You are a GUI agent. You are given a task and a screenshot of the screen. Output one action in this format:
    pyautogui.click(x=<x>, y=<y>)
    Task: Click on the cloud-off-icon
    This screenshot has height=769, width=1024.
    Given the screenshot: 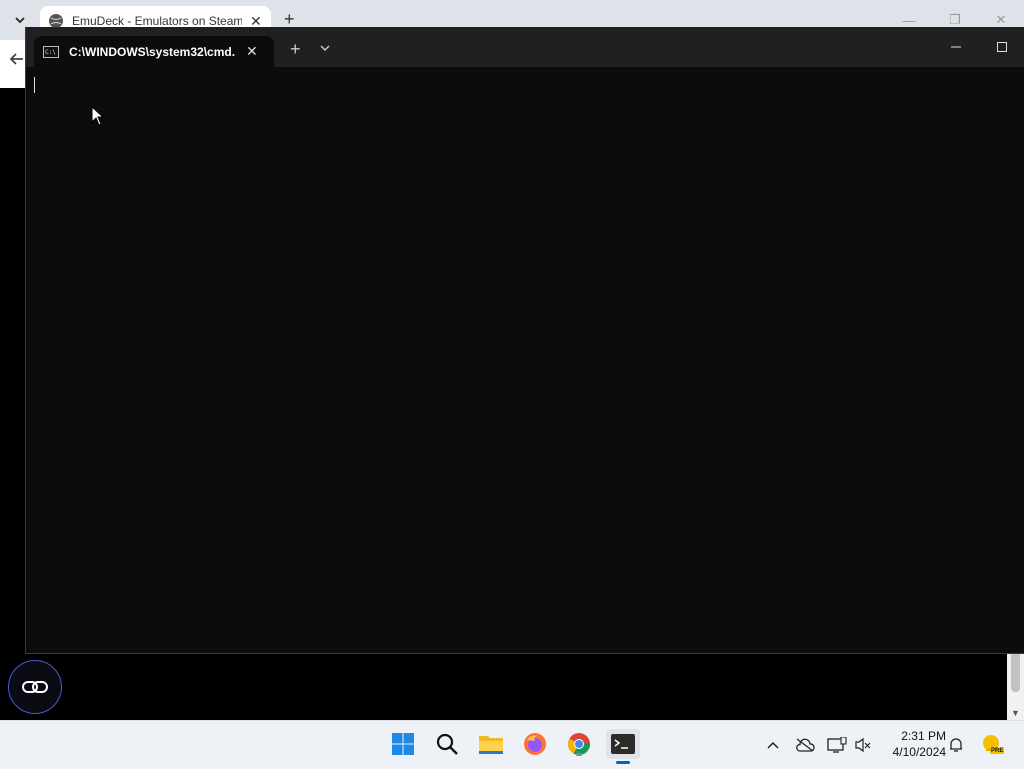 What is the action you would take?
    pyautogui.click(x=805, y=745)
    